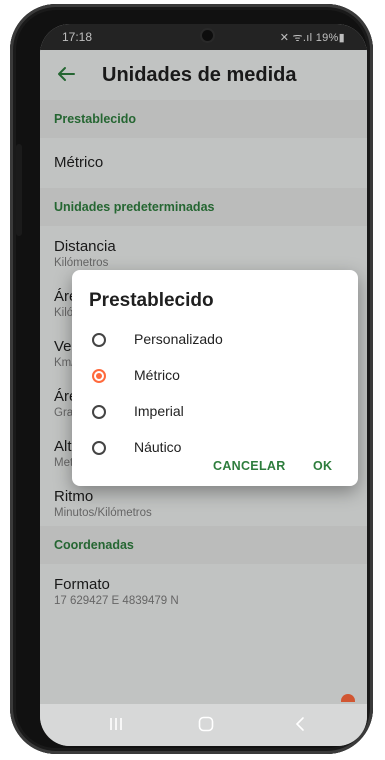 This screenshot has width=385, height=760. I want to click on option-label: Náutico, so click(158, 447).